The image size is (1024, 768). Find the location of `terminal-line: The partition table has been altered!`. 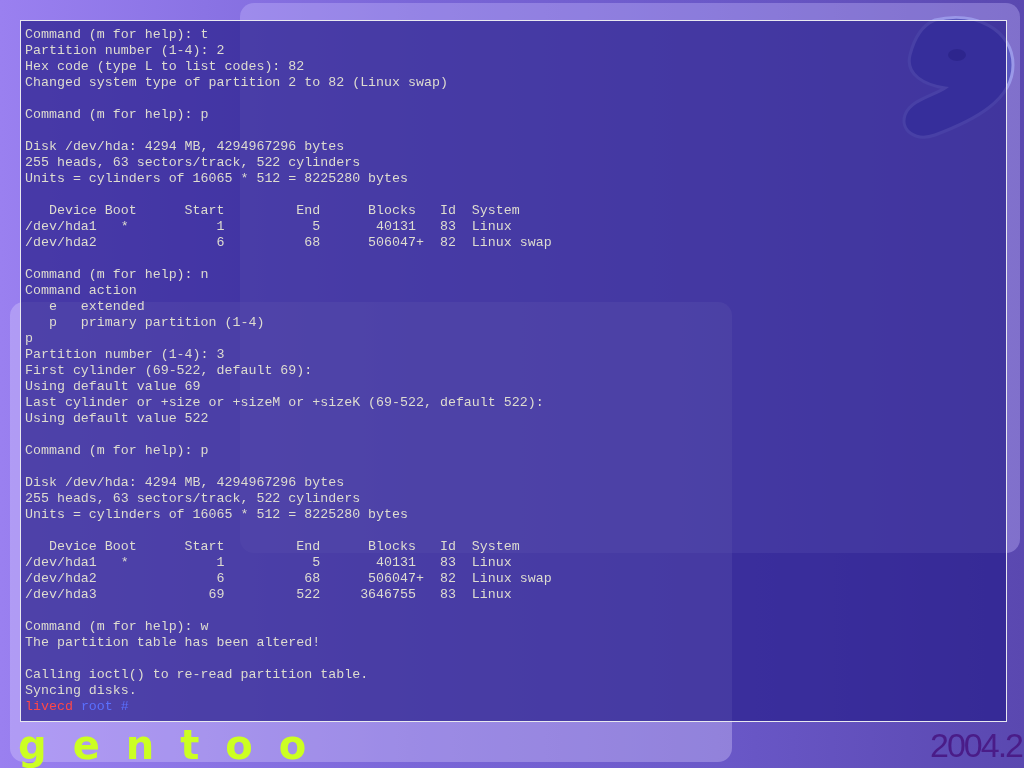

terminal-line: The partition table has been altered! is located at coordinates (173, 642).